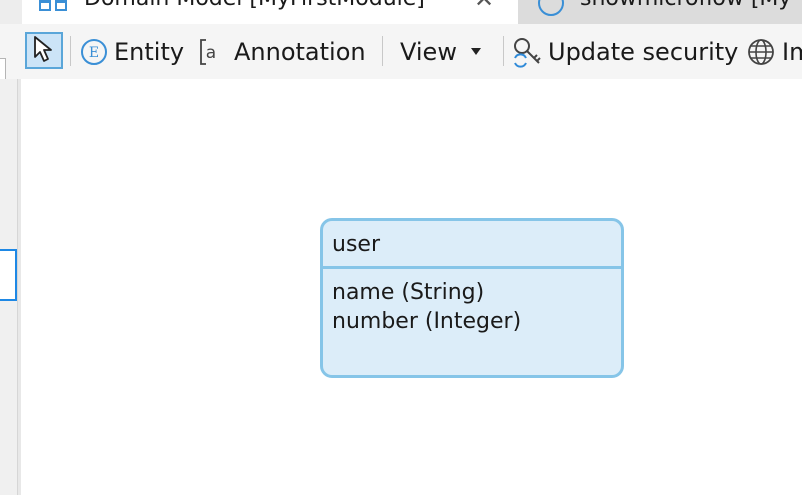 Image resolution: width=802 pixels, height=495 pixels. I want to click on import-button: Im, so click(774, 51).